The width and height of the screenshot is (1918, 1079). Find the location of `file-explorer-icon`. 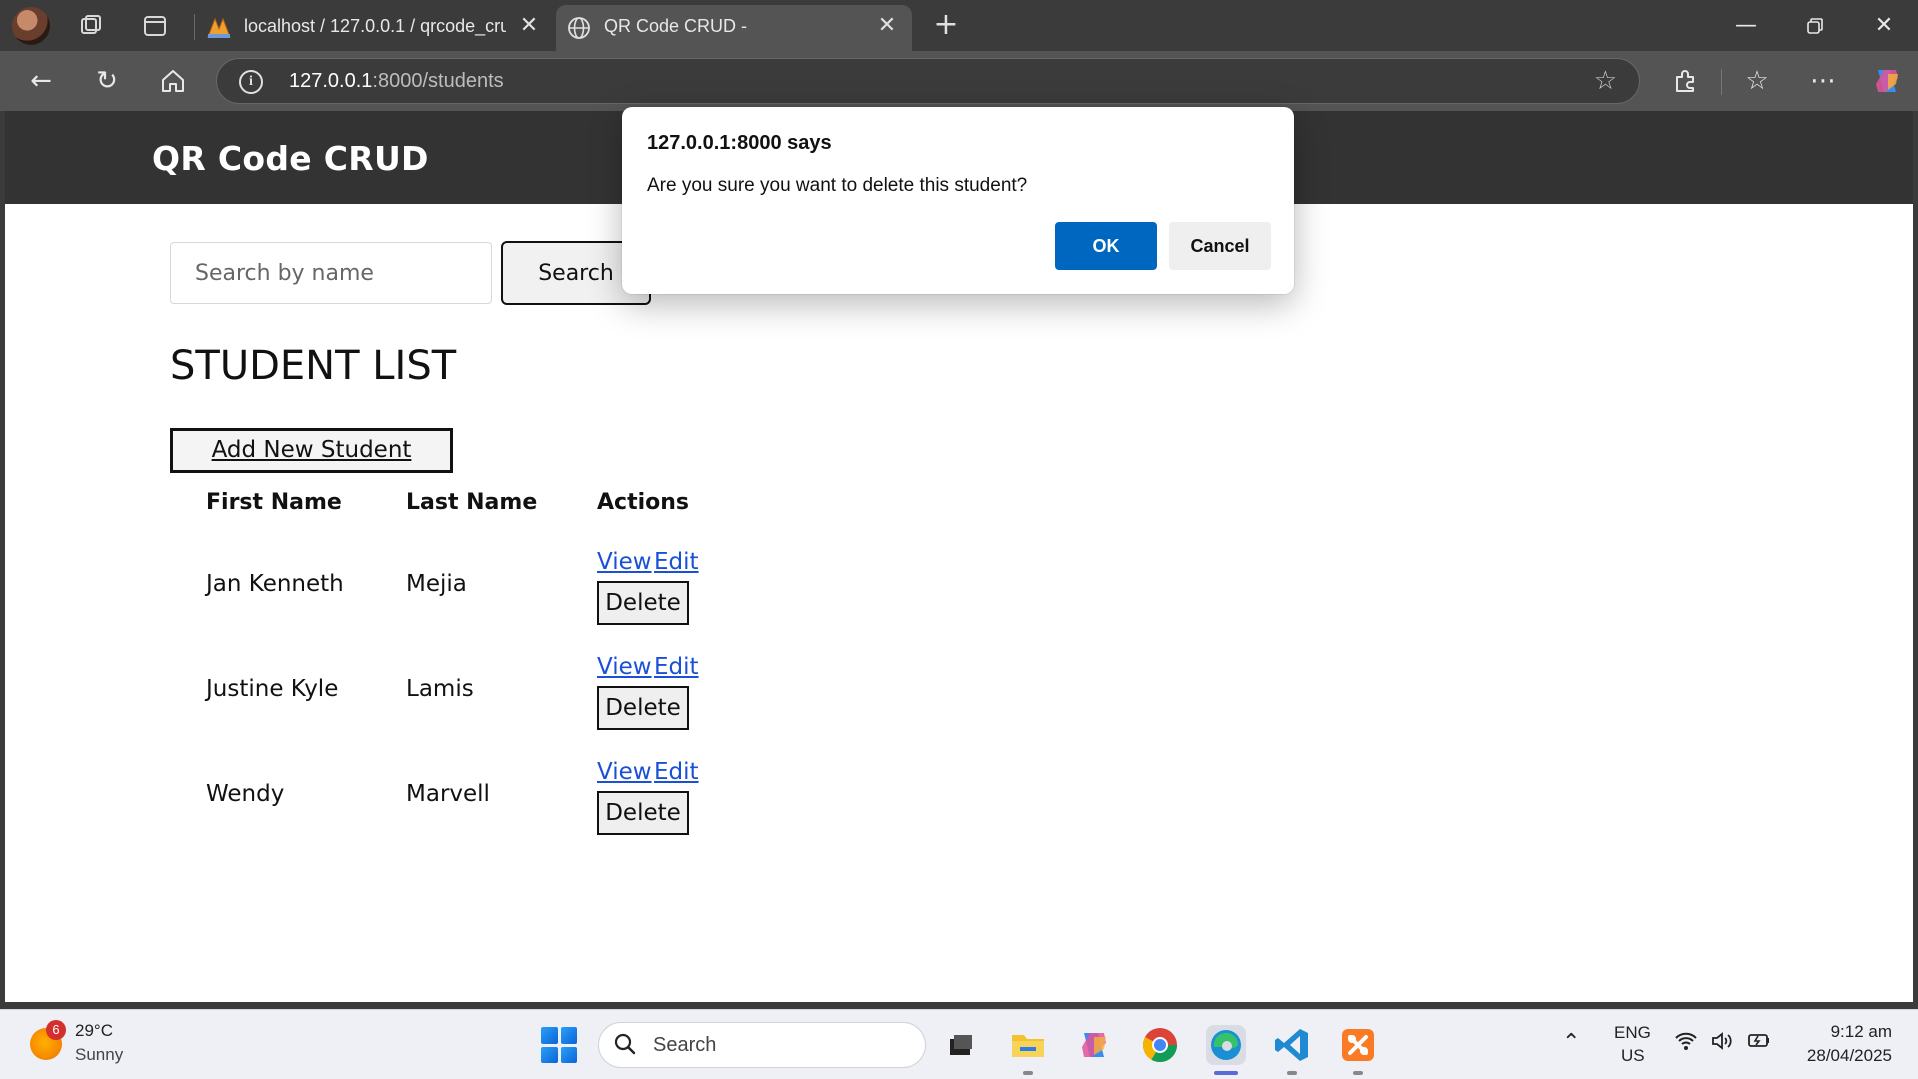

file-explorer-icon is located at coordinates (1028, 1045).